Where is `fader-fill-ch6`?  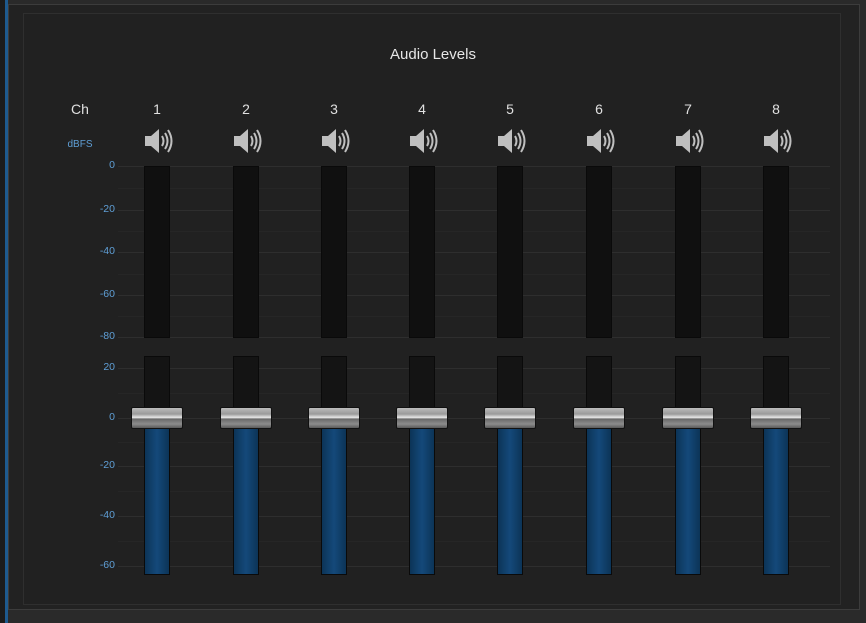
fader-fill-ch6 is located at coordinates (599, 495).